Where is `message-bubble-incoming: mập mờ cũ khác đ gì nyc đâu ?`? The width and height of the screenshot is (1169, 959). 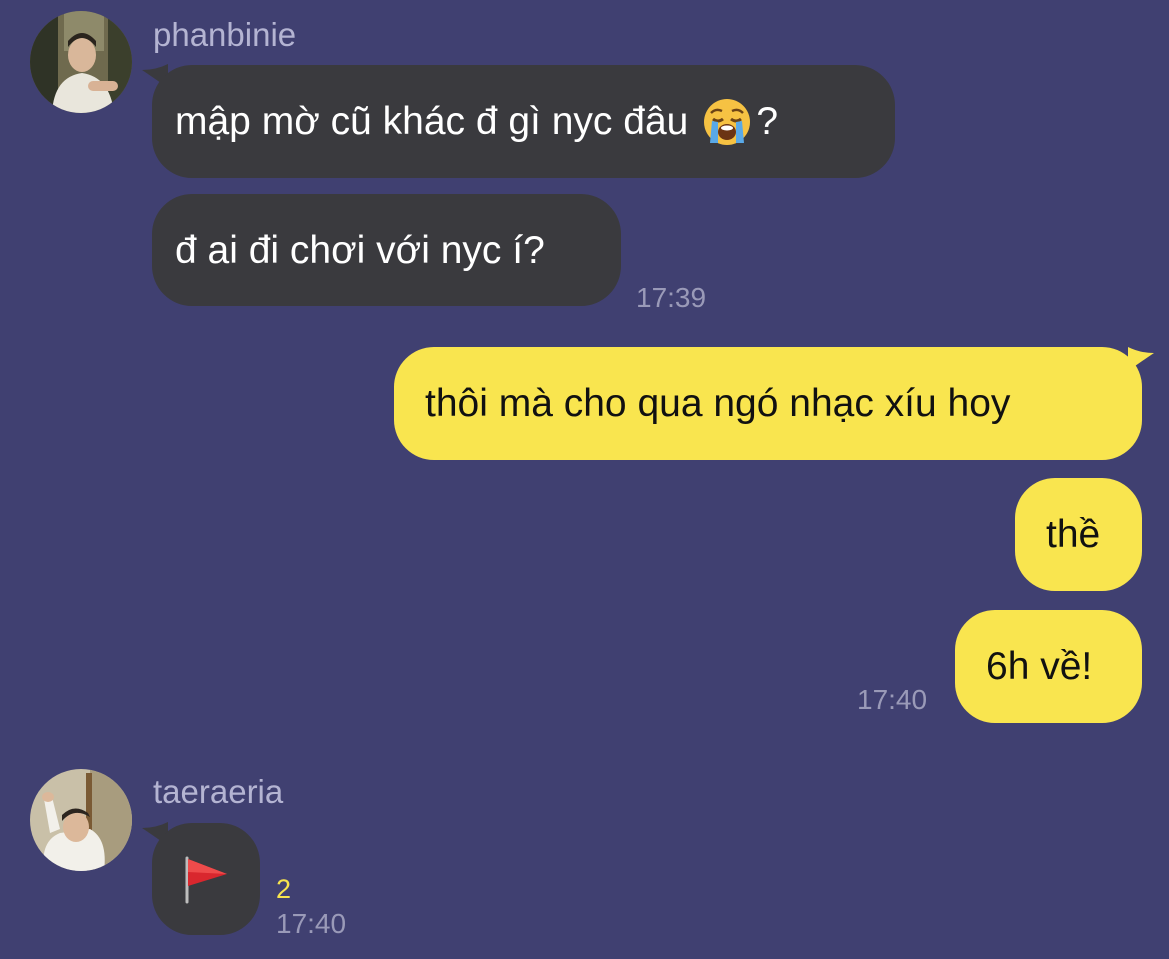 message-bubble-incoming: mập mờ cũ khác đ gì nyc đâu ? is located at coordinates (523, 121).